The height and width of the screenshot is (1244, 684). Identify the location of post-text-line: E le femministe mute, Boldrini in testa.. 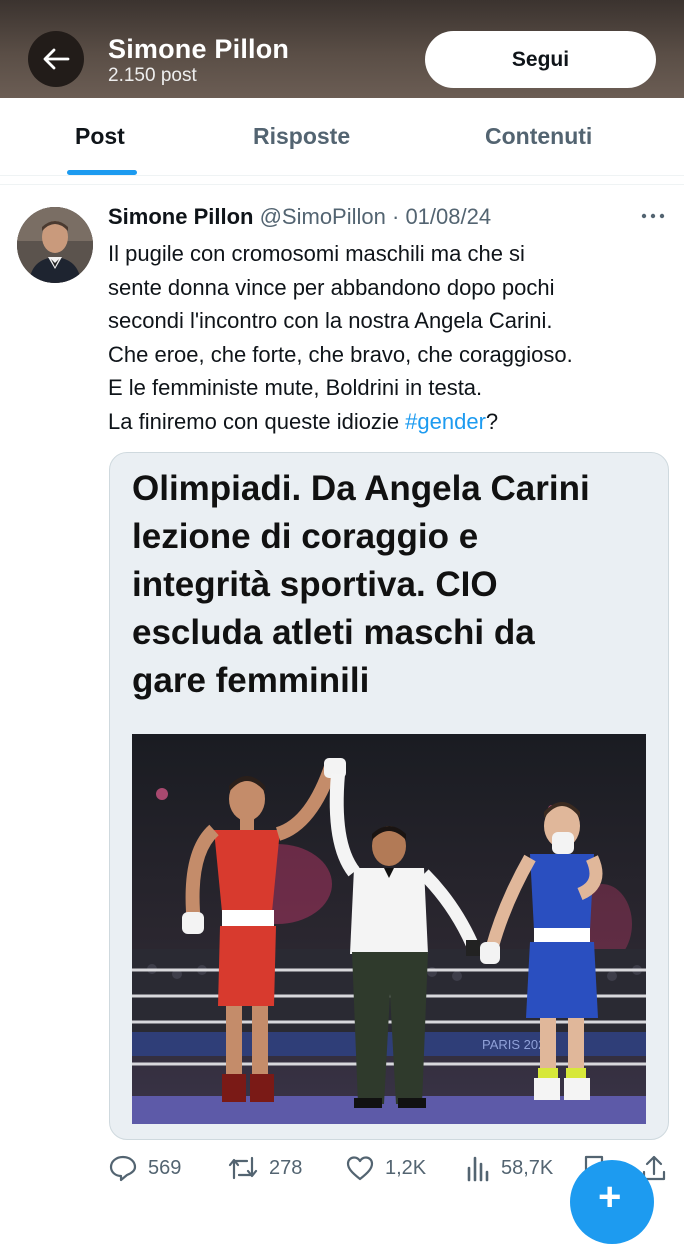
(295, 388).